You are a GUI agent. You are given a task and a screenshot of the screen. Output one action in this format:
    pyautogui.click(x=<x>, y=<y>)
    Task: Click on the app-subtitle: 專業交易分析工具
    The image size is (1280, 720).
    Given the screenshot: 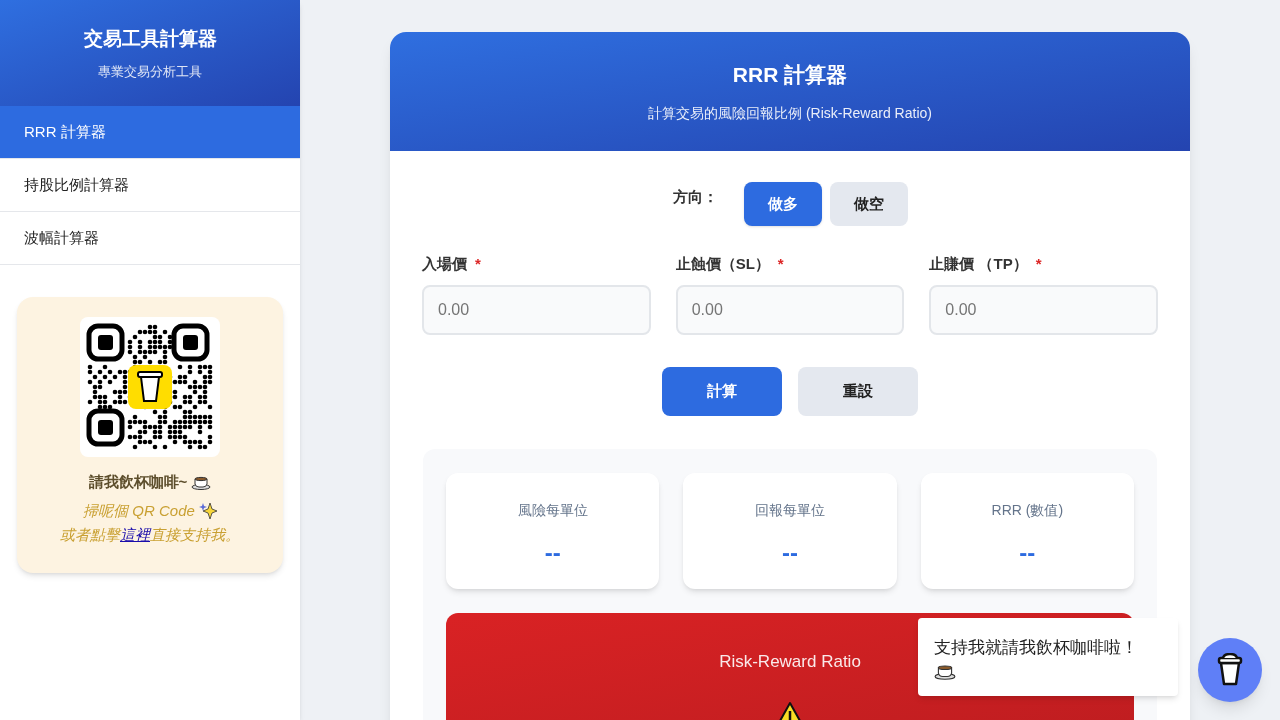 What is the action you would take?
    pyautogui.click(x=150, y=71)
    